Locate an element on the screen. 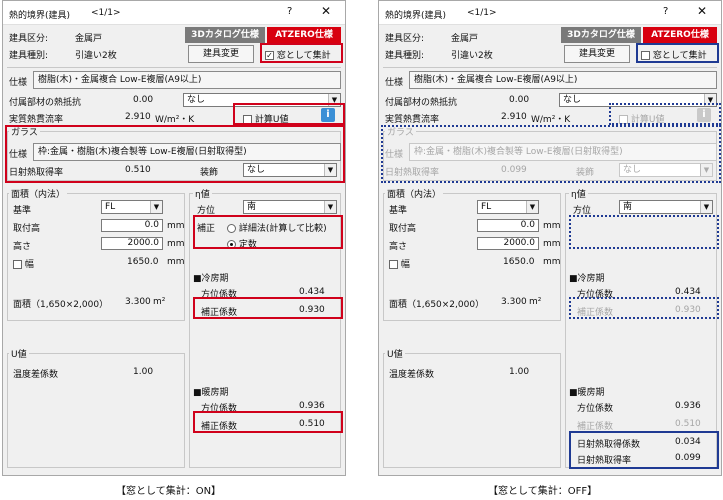  title-bar: 熱的境界(建具) <1/1> ? ✕ is located at coordinates (174, 13).